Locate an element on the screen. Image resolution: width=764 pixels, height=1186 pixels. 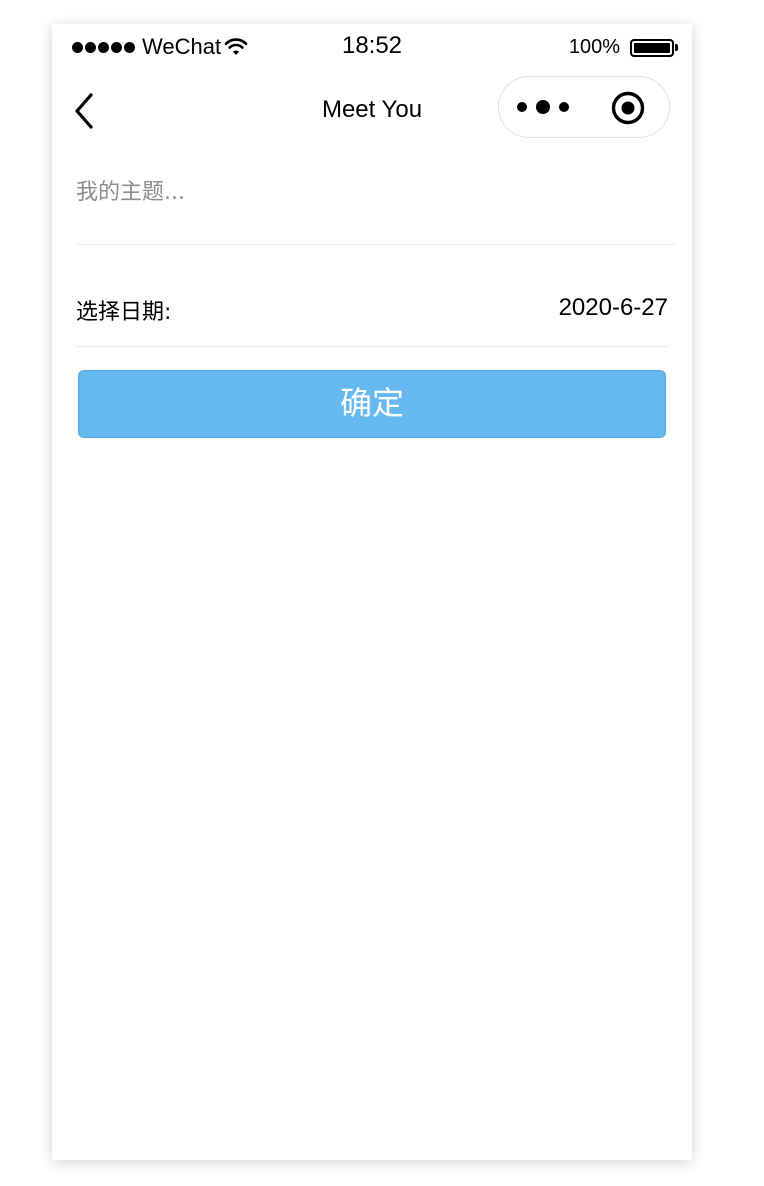
target-circle-icon is located at coordinates (628, 108).